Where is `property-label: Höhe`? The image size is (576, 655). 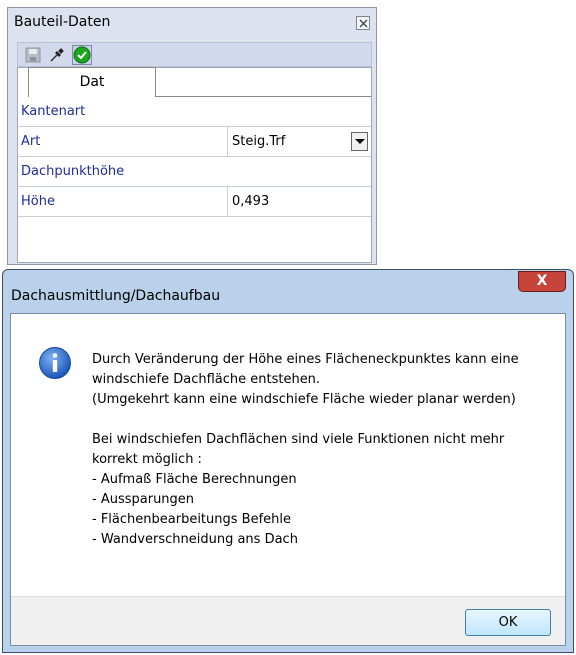 property-label: Höhe is located at coordinates (38, 201).